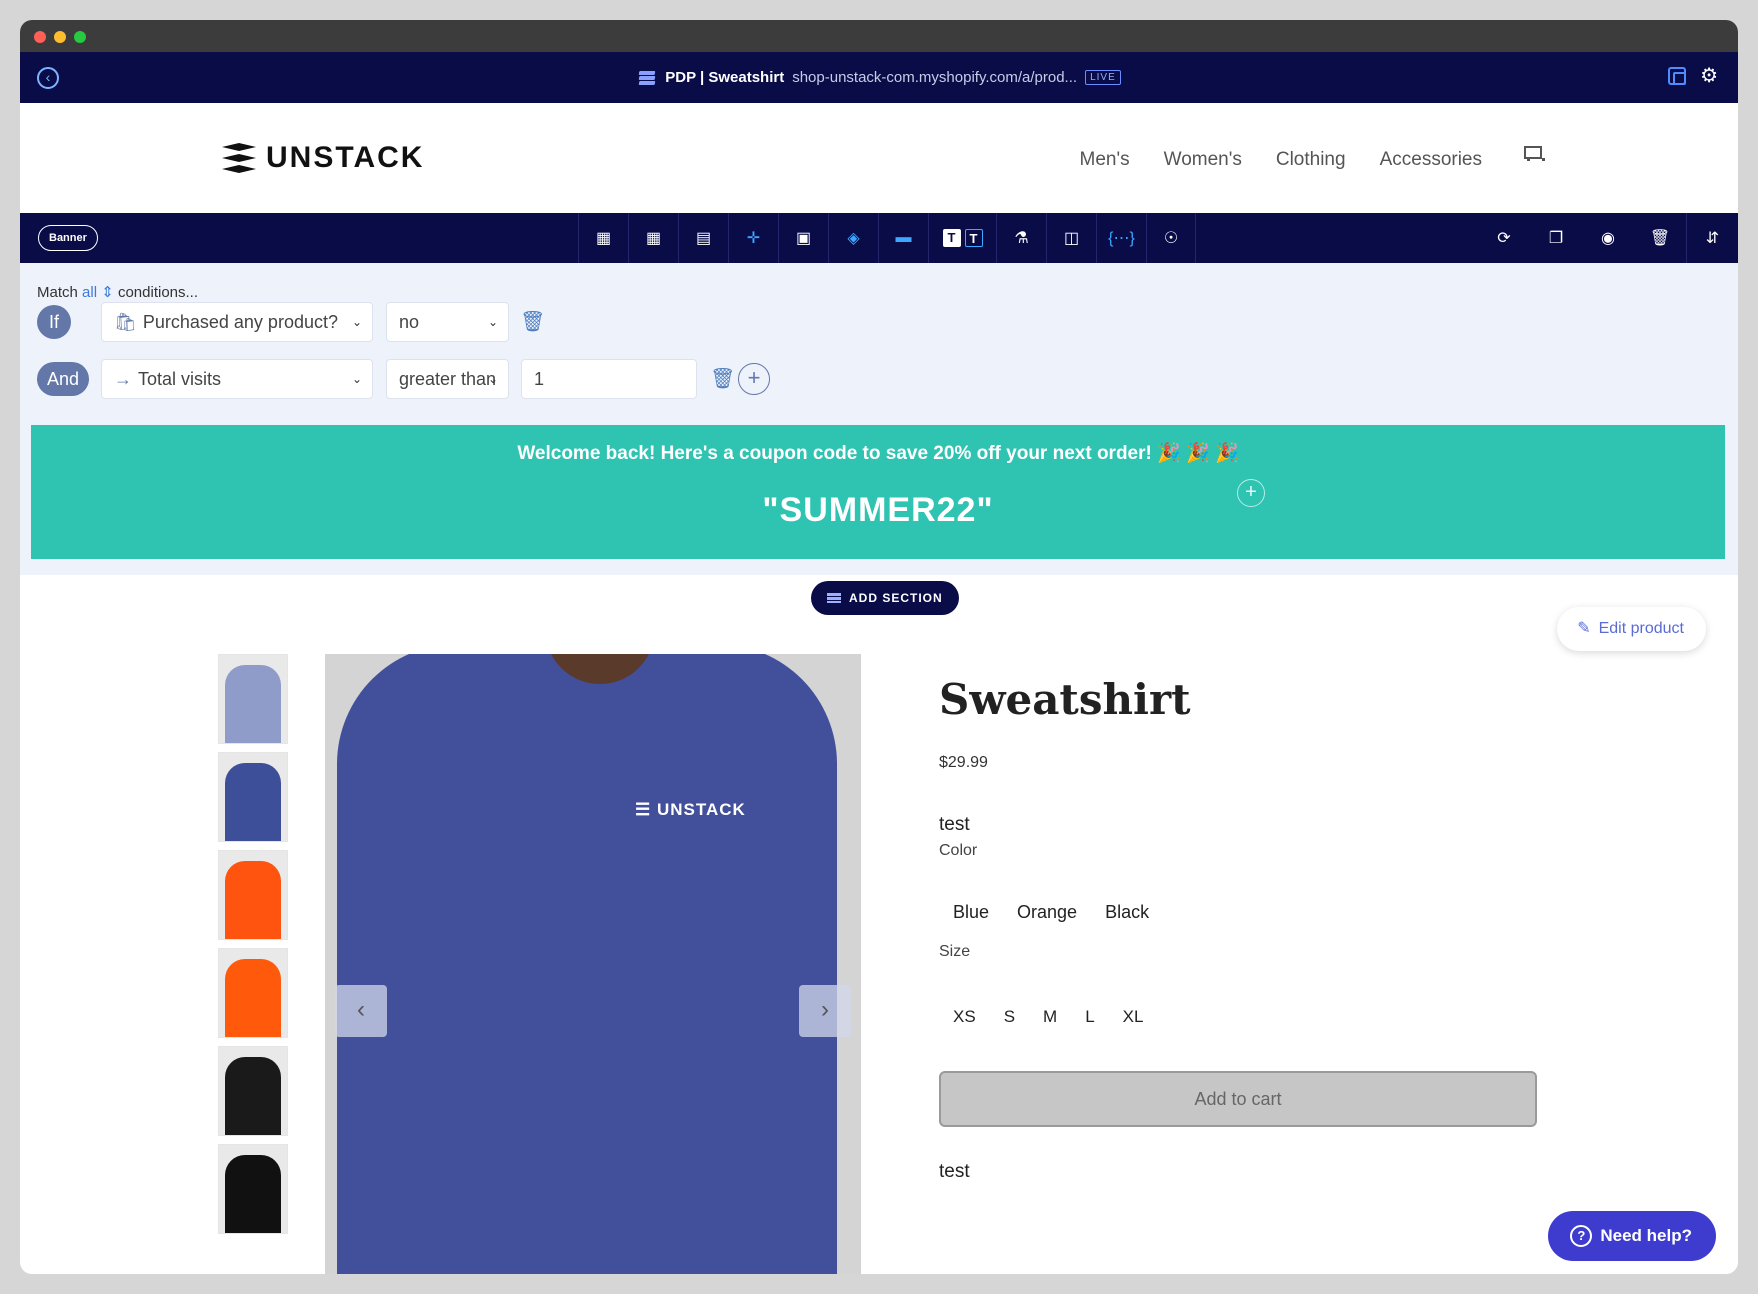  Describe the element at coordinates (1641, 628) in the screenshot. I see `edit-product-label: Edit product` at that location.